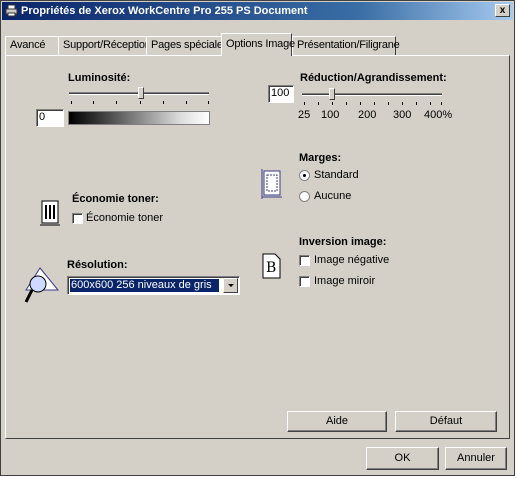  Describe the element at coordinates (304, 115) in the screenshot. I see `scale-label-25: 25` at that location.